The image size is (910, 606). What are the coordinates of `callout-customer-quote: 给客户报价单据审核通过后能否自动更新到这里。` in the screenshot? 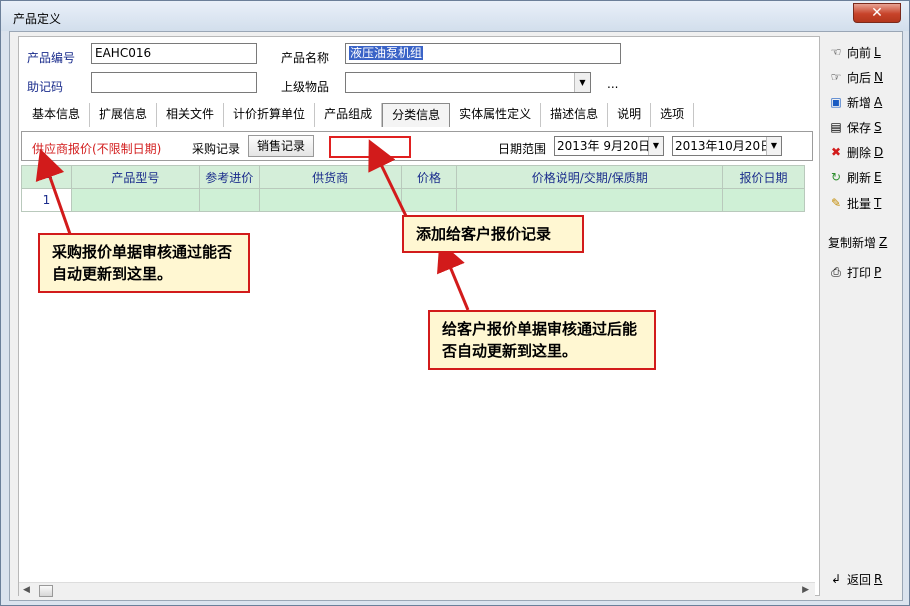 It's located at (542, 340).